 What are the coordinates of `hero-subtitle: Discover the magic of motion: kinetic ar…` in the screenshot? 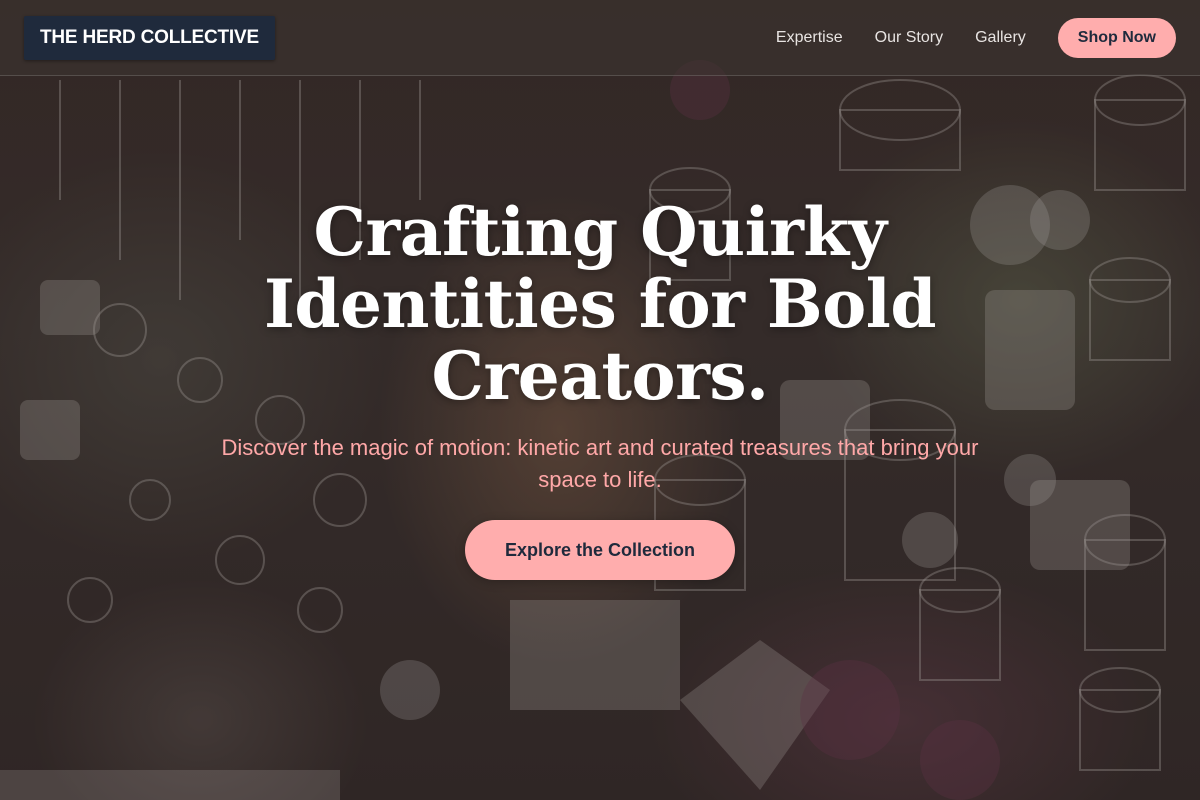 It's located at (600, 463).